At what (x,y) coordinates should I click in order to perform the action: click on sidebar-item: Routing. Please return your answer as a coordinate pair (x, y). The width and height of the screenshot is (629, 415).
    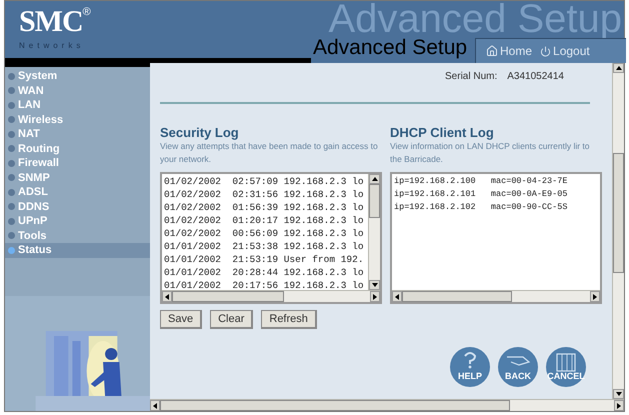
    Looking at the image, I should click on (77, 149).